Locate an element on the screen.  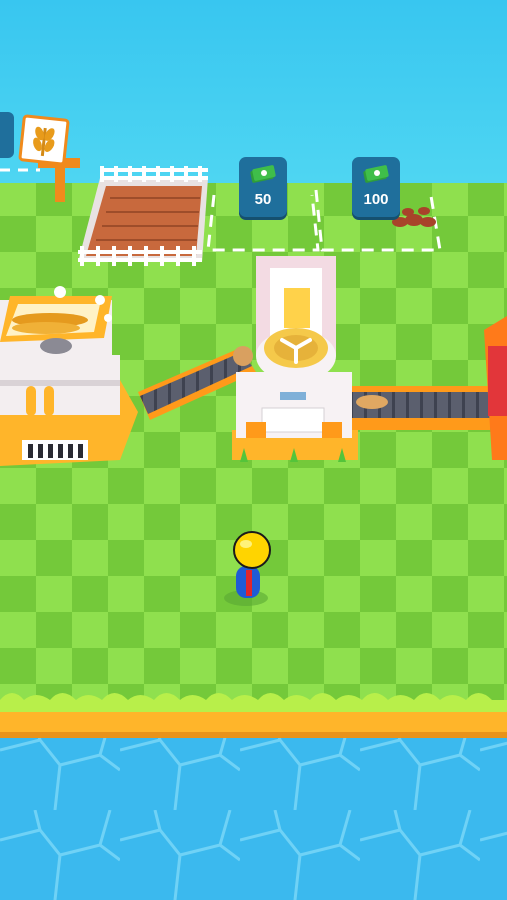
unlock-slot-2-price: 100 is located at coordinates (376, 199).